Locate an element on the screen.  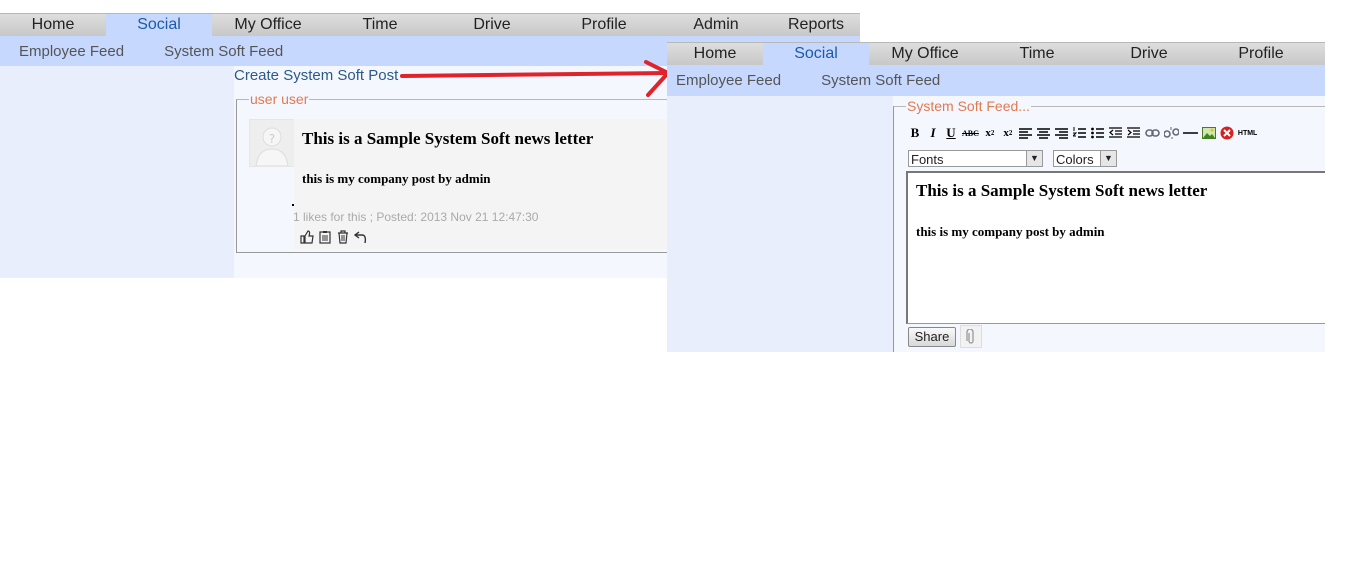
main-nav-right: Home Social My Office Time Drive Profile is located at coordinates (996, 53).